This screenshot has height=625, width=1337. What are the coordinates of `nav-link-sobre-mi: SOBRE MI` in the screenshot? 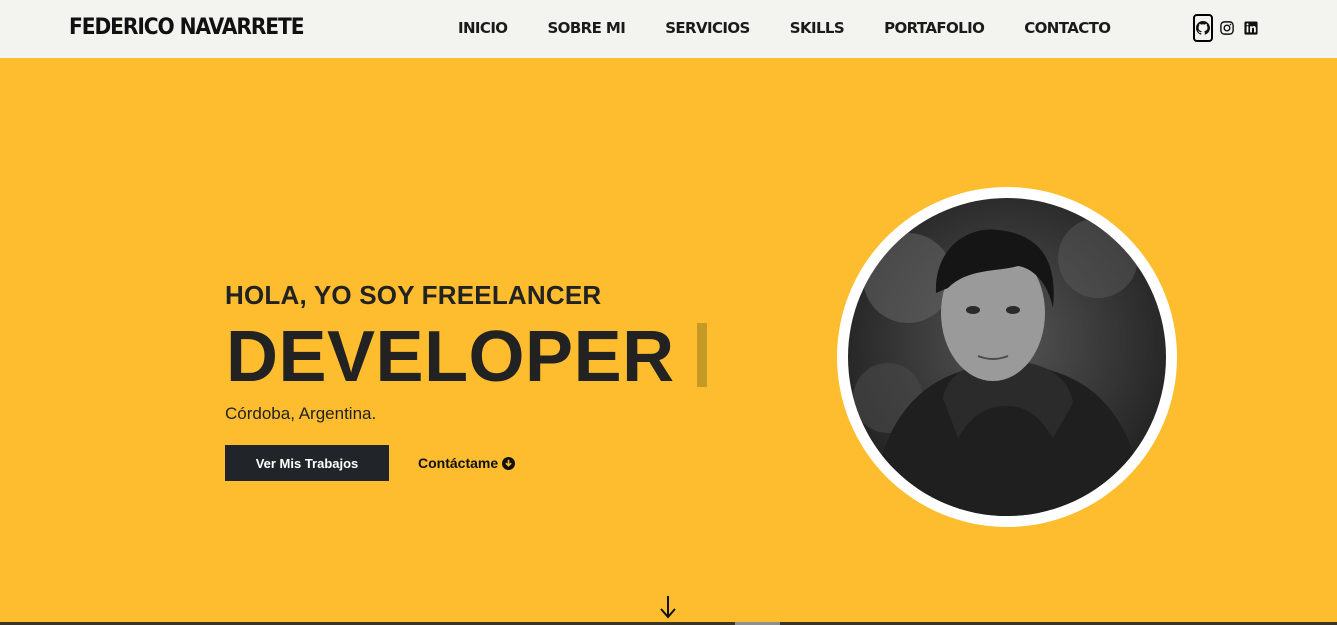 It's located at (586, 28).